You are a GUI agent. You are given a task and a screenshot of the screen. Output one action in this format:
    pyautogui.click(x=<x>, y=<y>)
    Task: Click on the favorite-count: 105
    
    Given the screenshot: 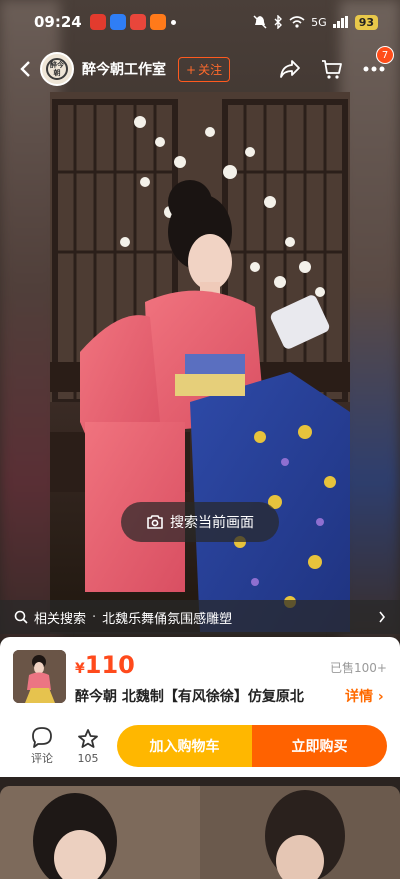 What is the action you would take?
    pyautogui.click(x=88, y=758)
    